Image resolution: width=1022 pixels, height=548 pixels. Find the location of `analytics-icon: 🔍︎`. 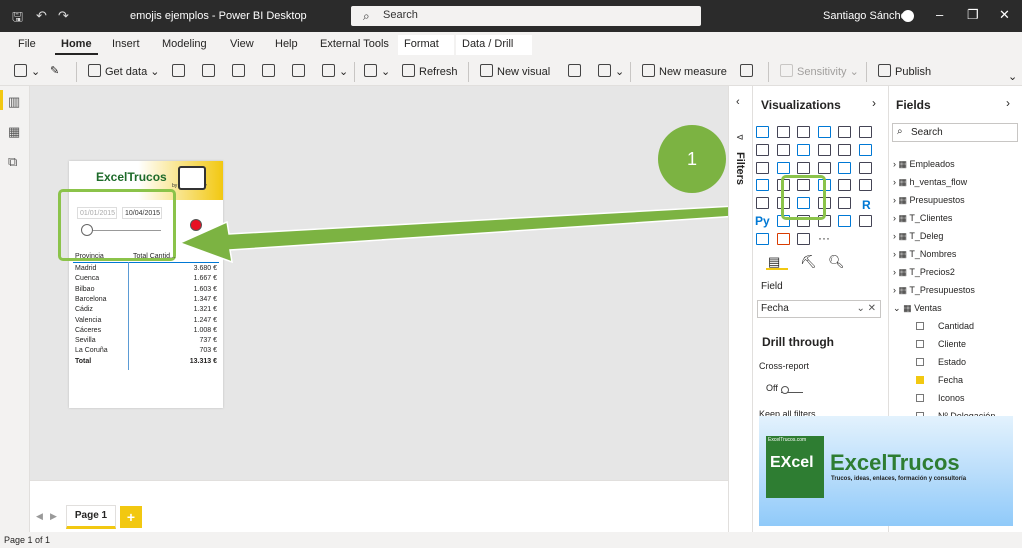

analytics-icon: 🔍︎ is located at coordinates (836, 262).